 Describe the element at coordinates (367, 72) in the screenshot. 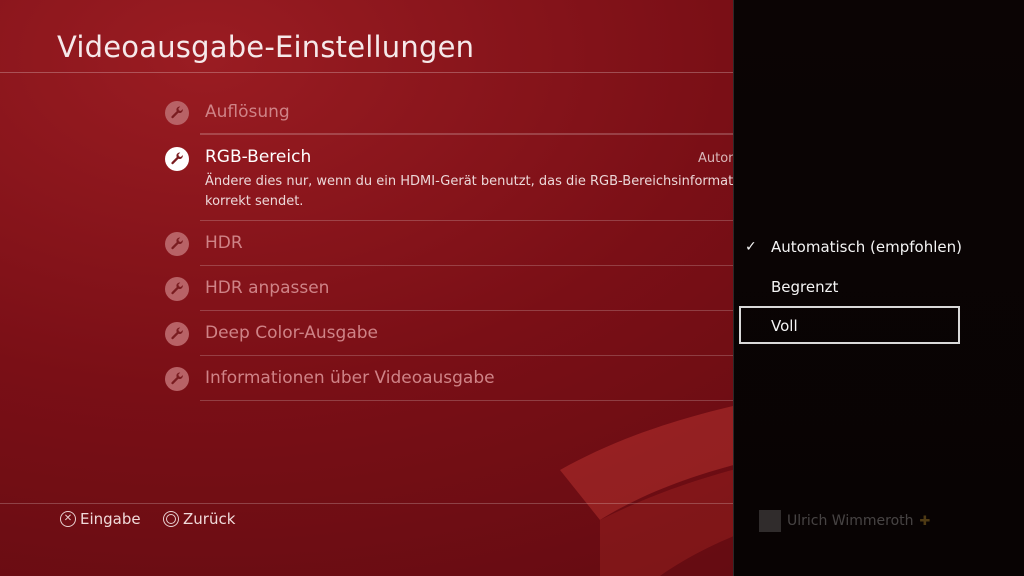

I see `title-divider` at that location.